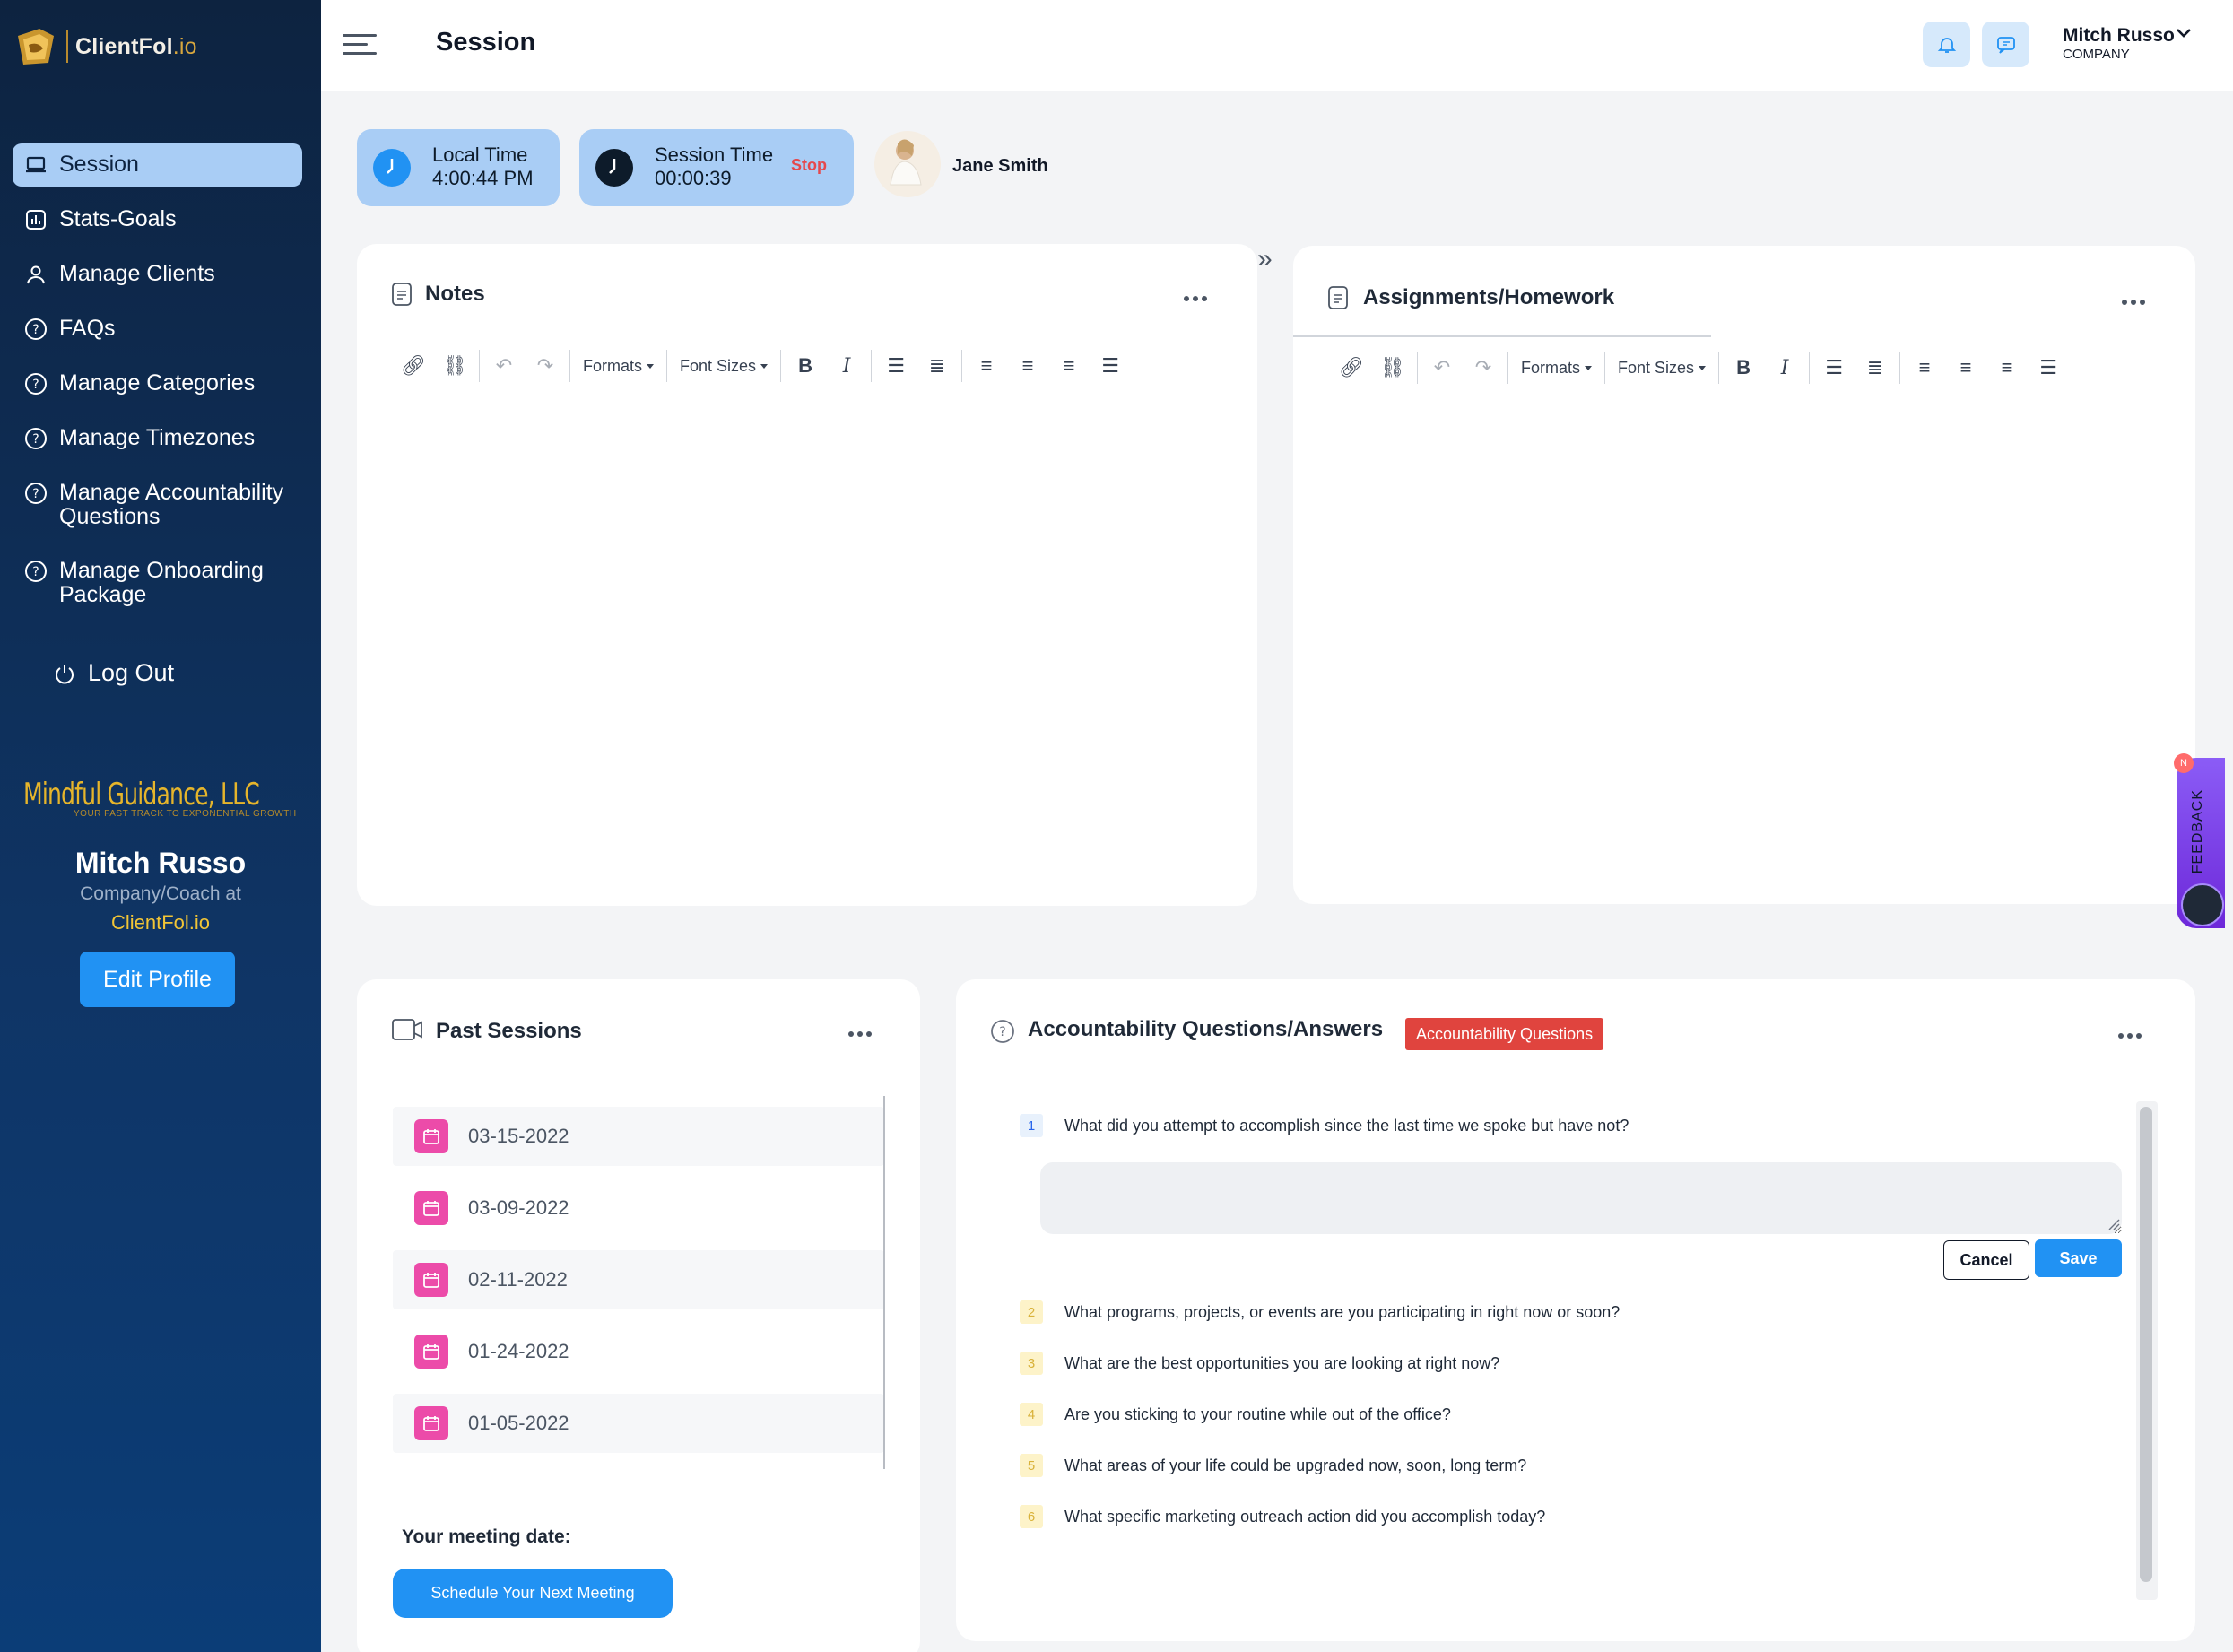 This screenshot has height=1652, width=2233. I want to click on session-row: 01-24-2022, so click(638, 1351).